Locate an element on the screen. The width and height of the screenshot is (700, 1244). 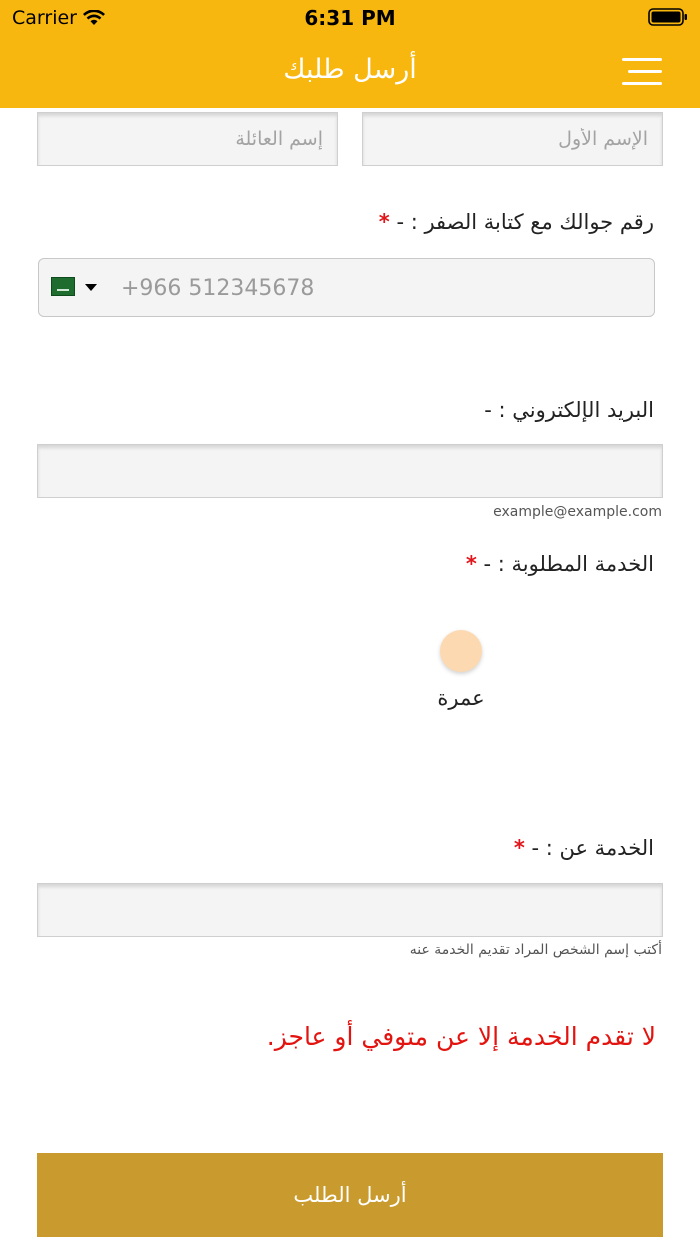
email-field is located at coordinates (350, 471).